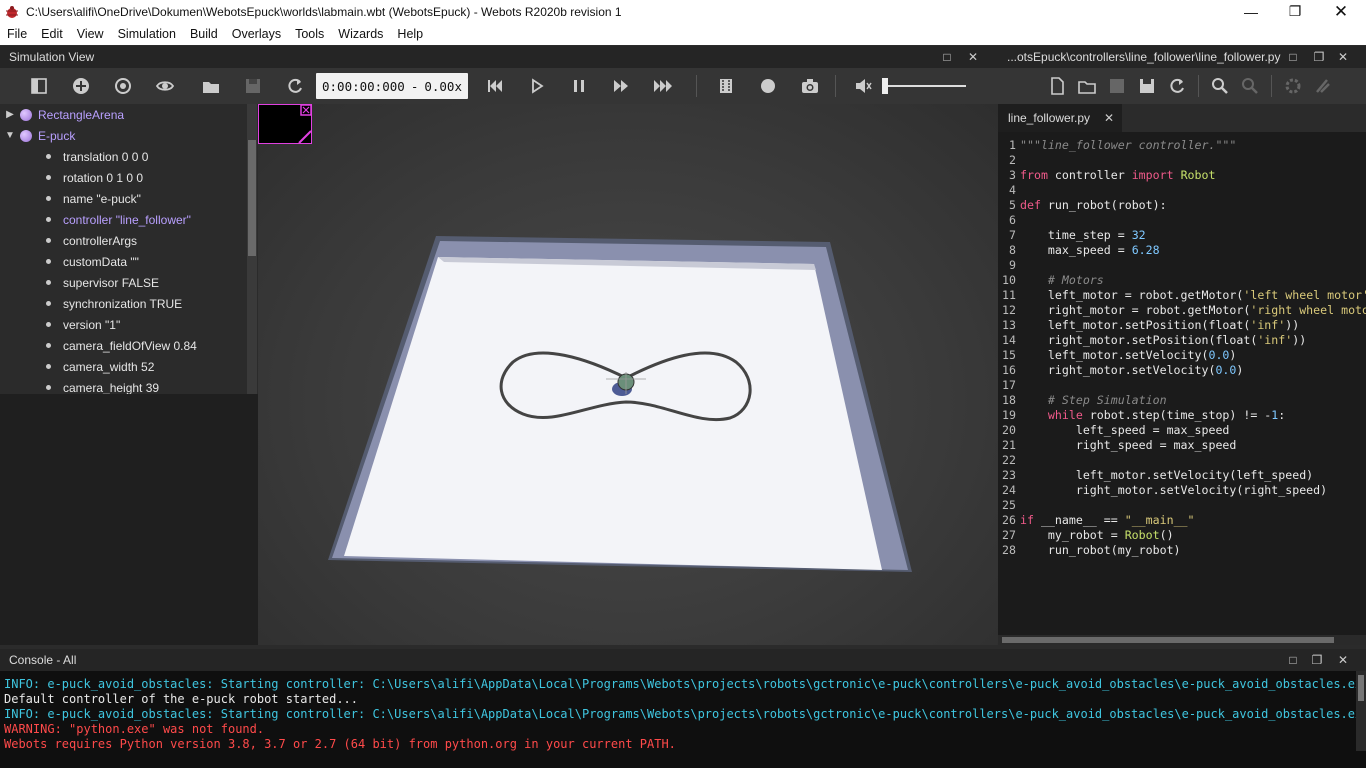 The height and width of the screenshot is (768, 1366). What do you see at coordinates (924, 86) in the screenshot?
I see `volume-slider` at bounding box center [924, 86].